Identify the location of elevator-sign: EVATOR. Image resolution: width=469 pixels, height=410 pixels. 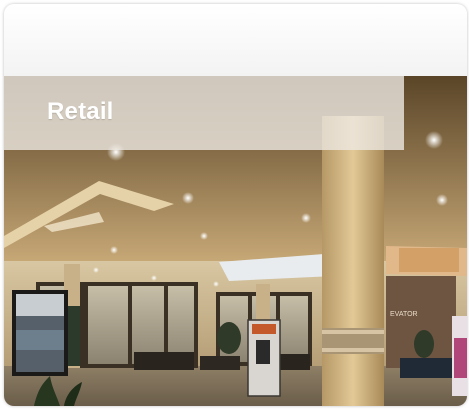
(404, 314).